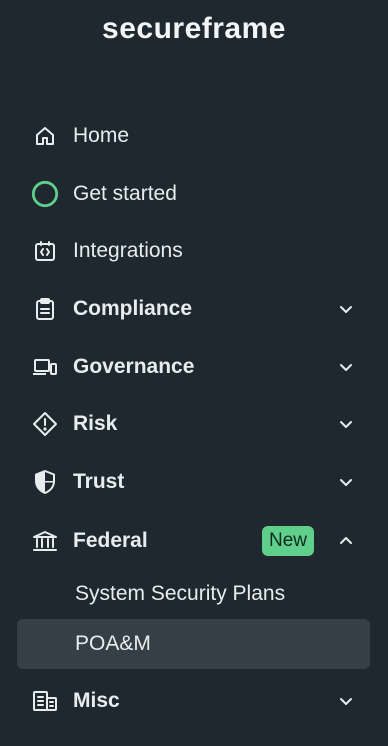 The image size is (388, 746). What do you see at coordinates (45, 367) in the screenshot?
I see `devices-icon` at bounding box center [45, 367].